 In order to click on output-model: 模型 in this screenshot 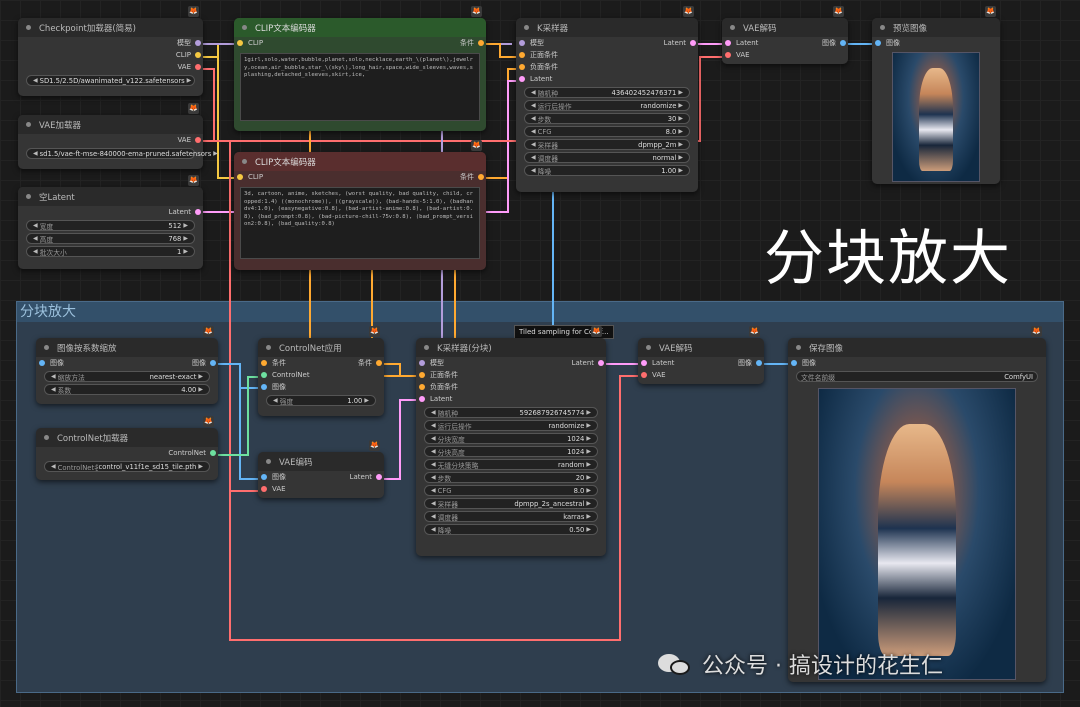, I will do `click(110, 43)`.